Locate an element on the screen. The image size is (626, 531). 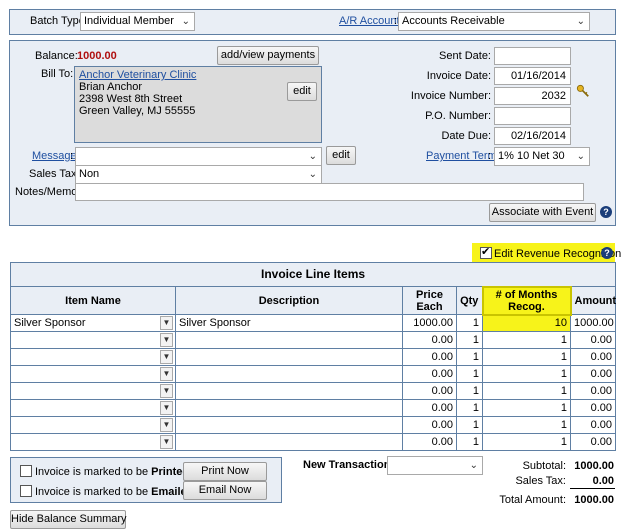
col-months-line2: Recog. is located at coordinates (526, 306).